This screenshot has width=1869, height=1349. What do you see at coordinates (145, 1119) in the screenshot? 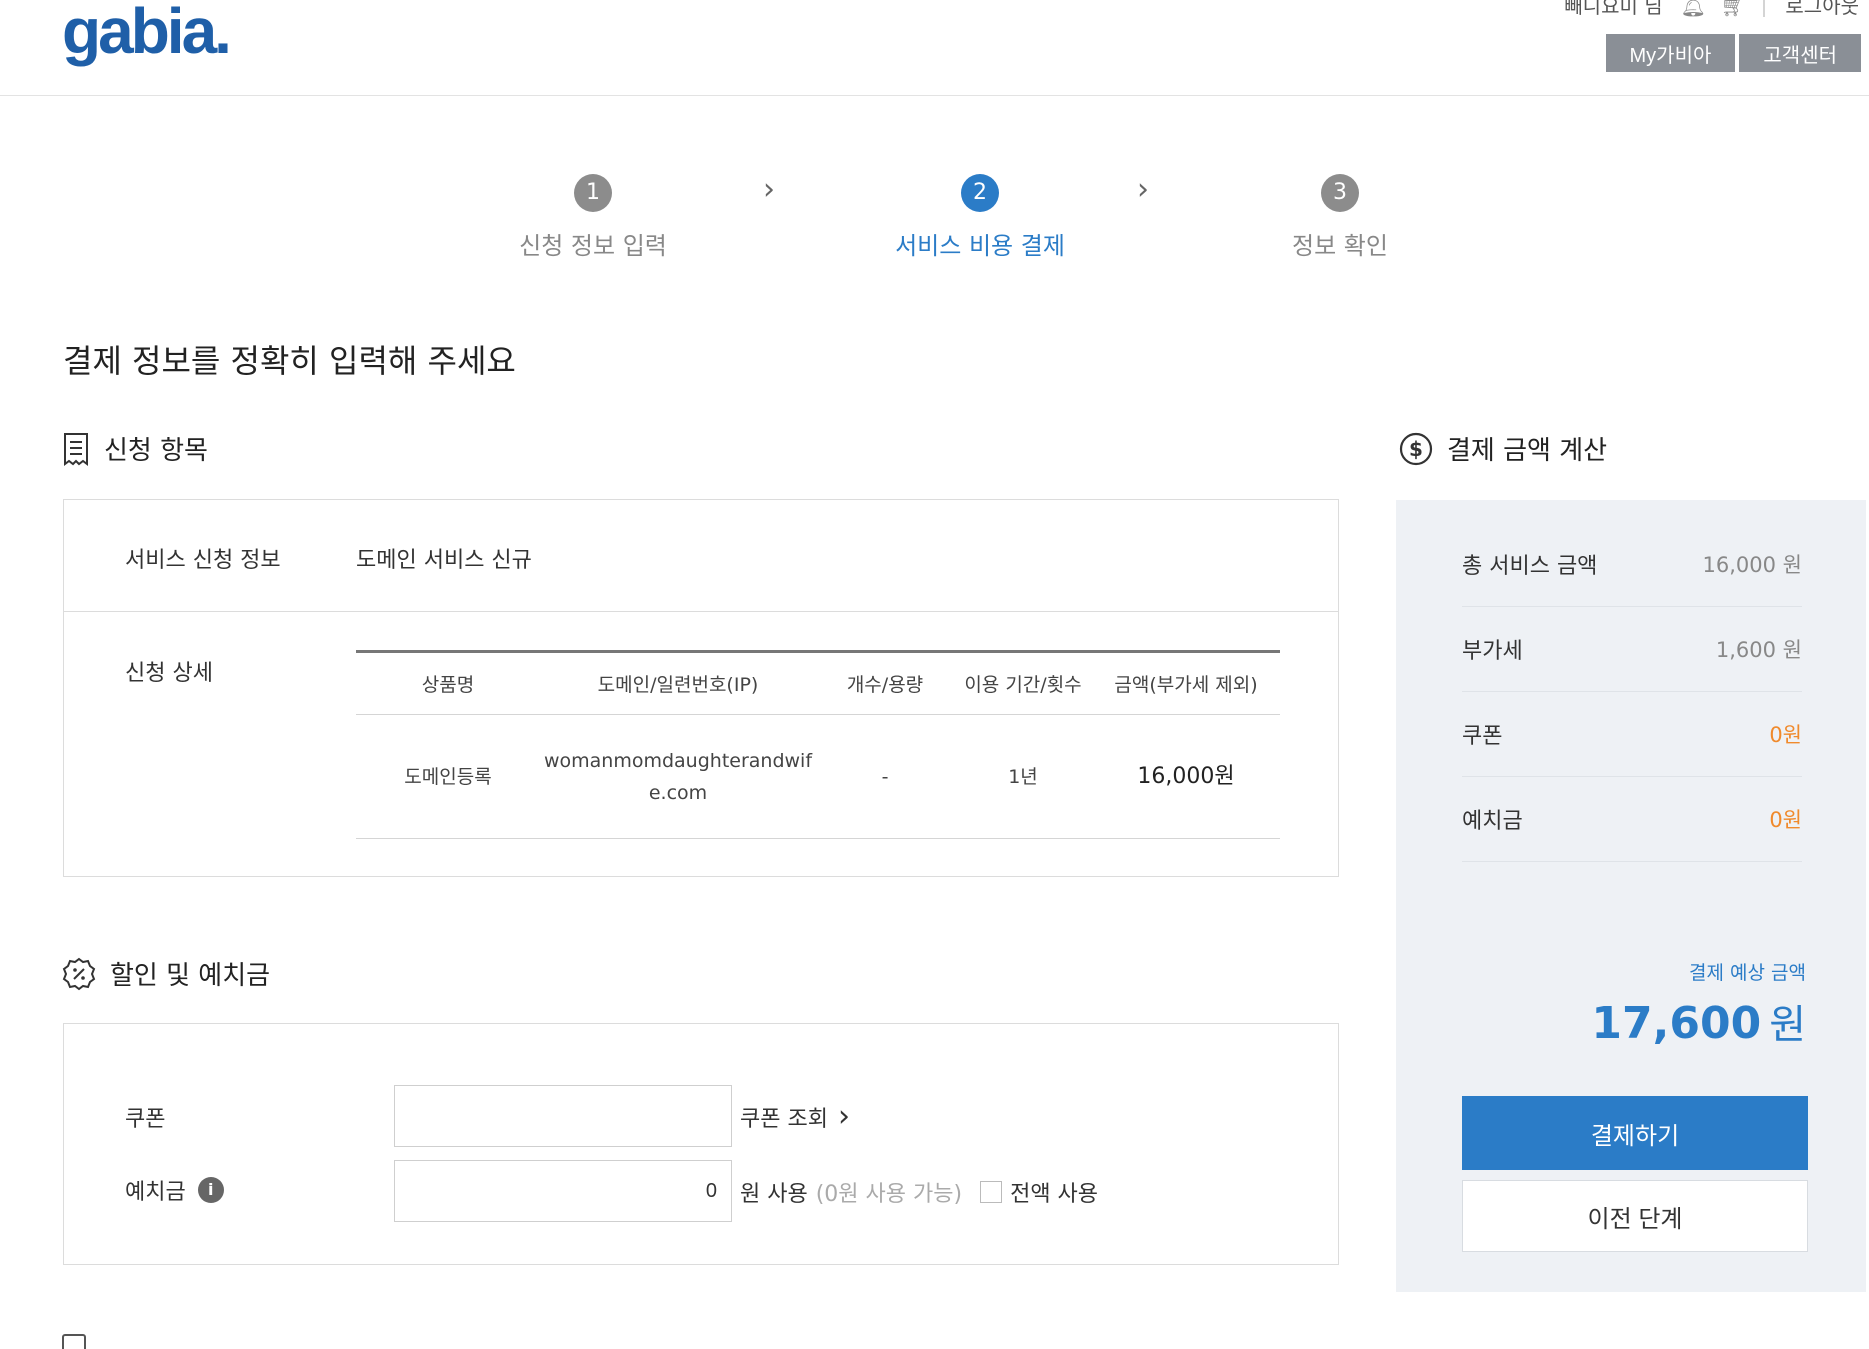
I see `coupon-label-text: 쿠폰` at bounding box center [145, 1119].